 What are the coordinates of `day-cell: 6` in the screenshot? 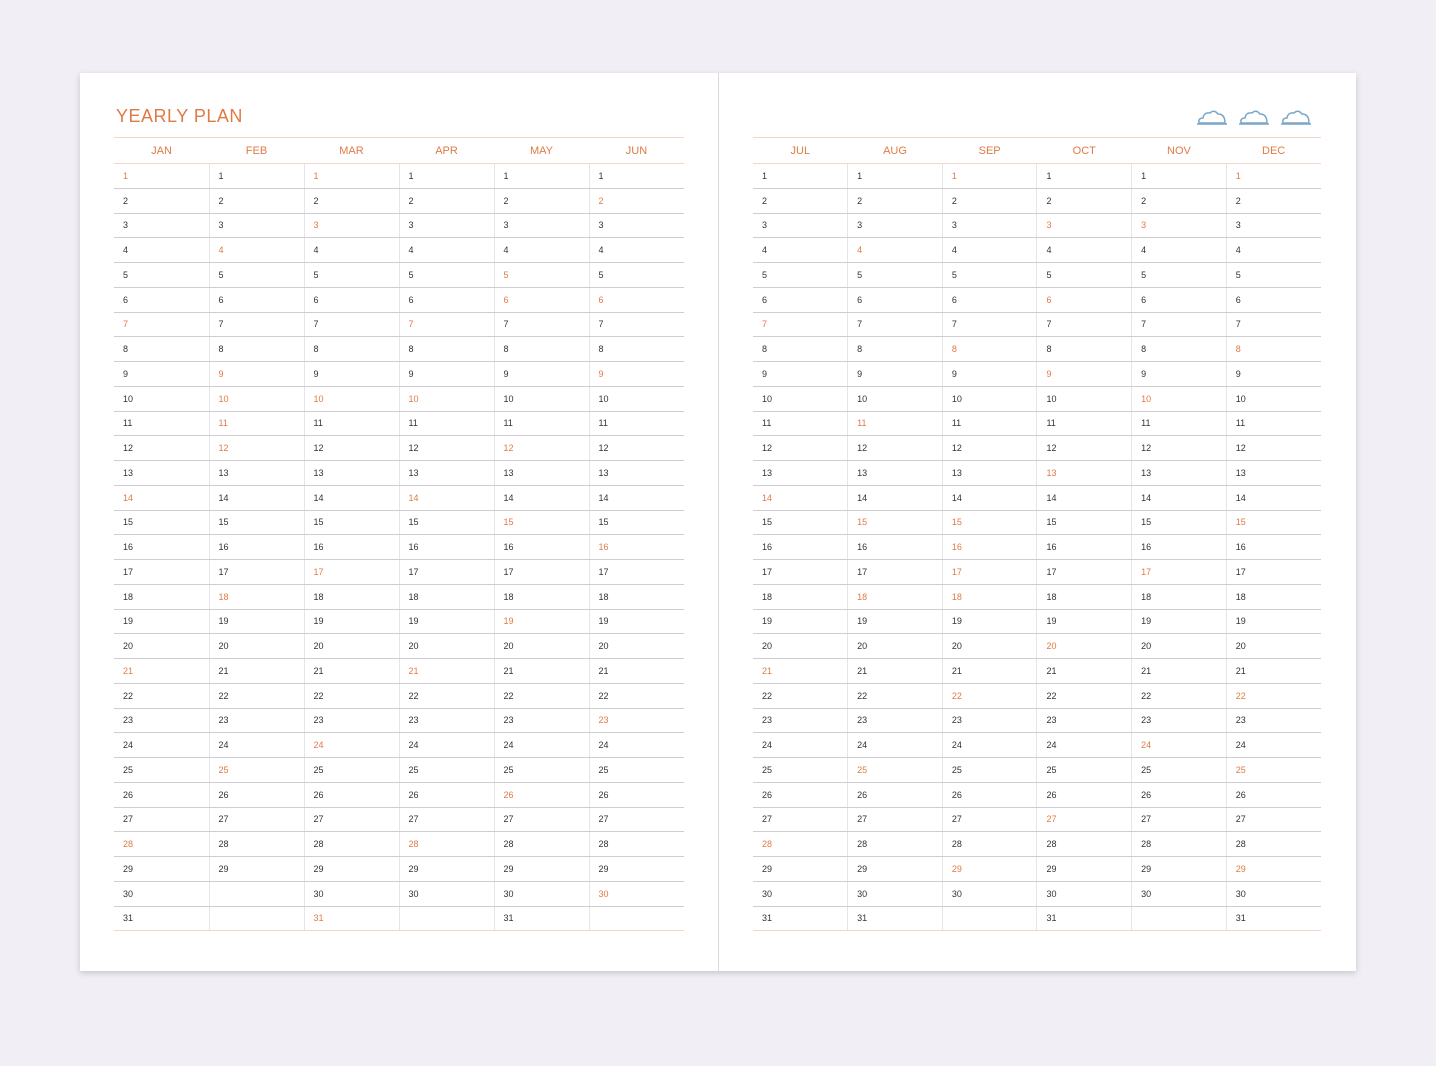 It's located at (800, 300).